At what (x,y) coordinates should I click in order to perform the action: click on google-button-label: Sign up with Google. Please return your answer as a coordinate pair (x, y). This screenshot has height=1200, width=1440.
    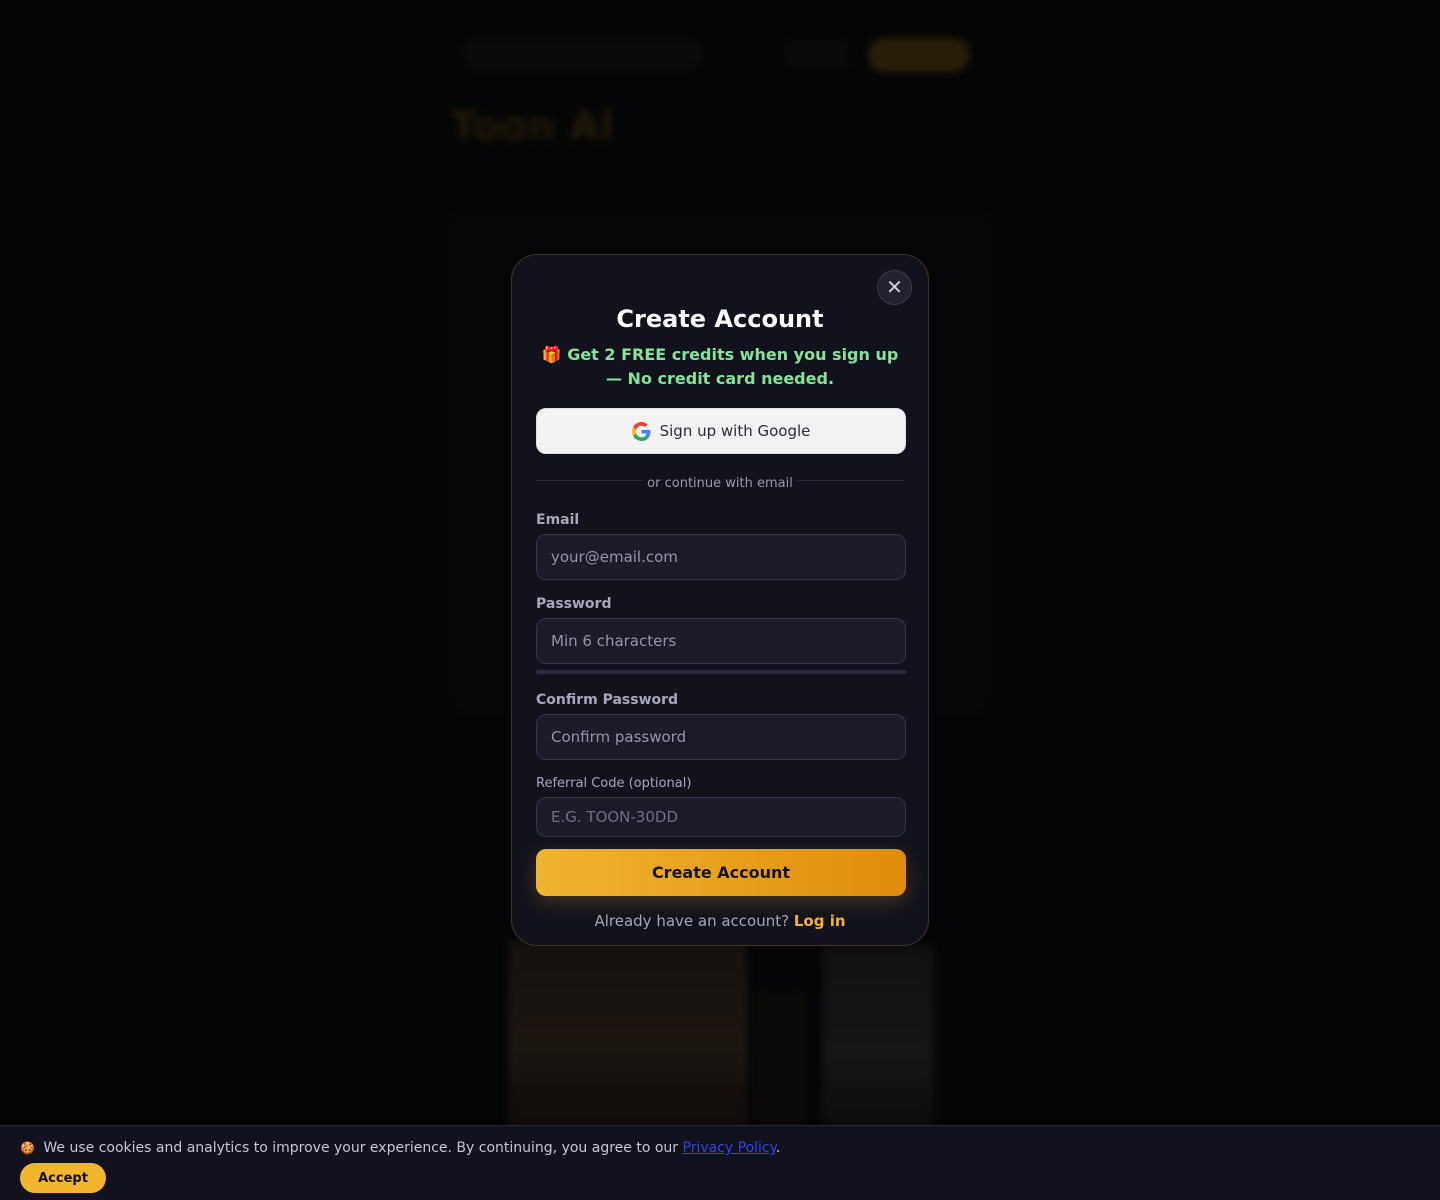
    Looking at the image, I should click on (735, 431).